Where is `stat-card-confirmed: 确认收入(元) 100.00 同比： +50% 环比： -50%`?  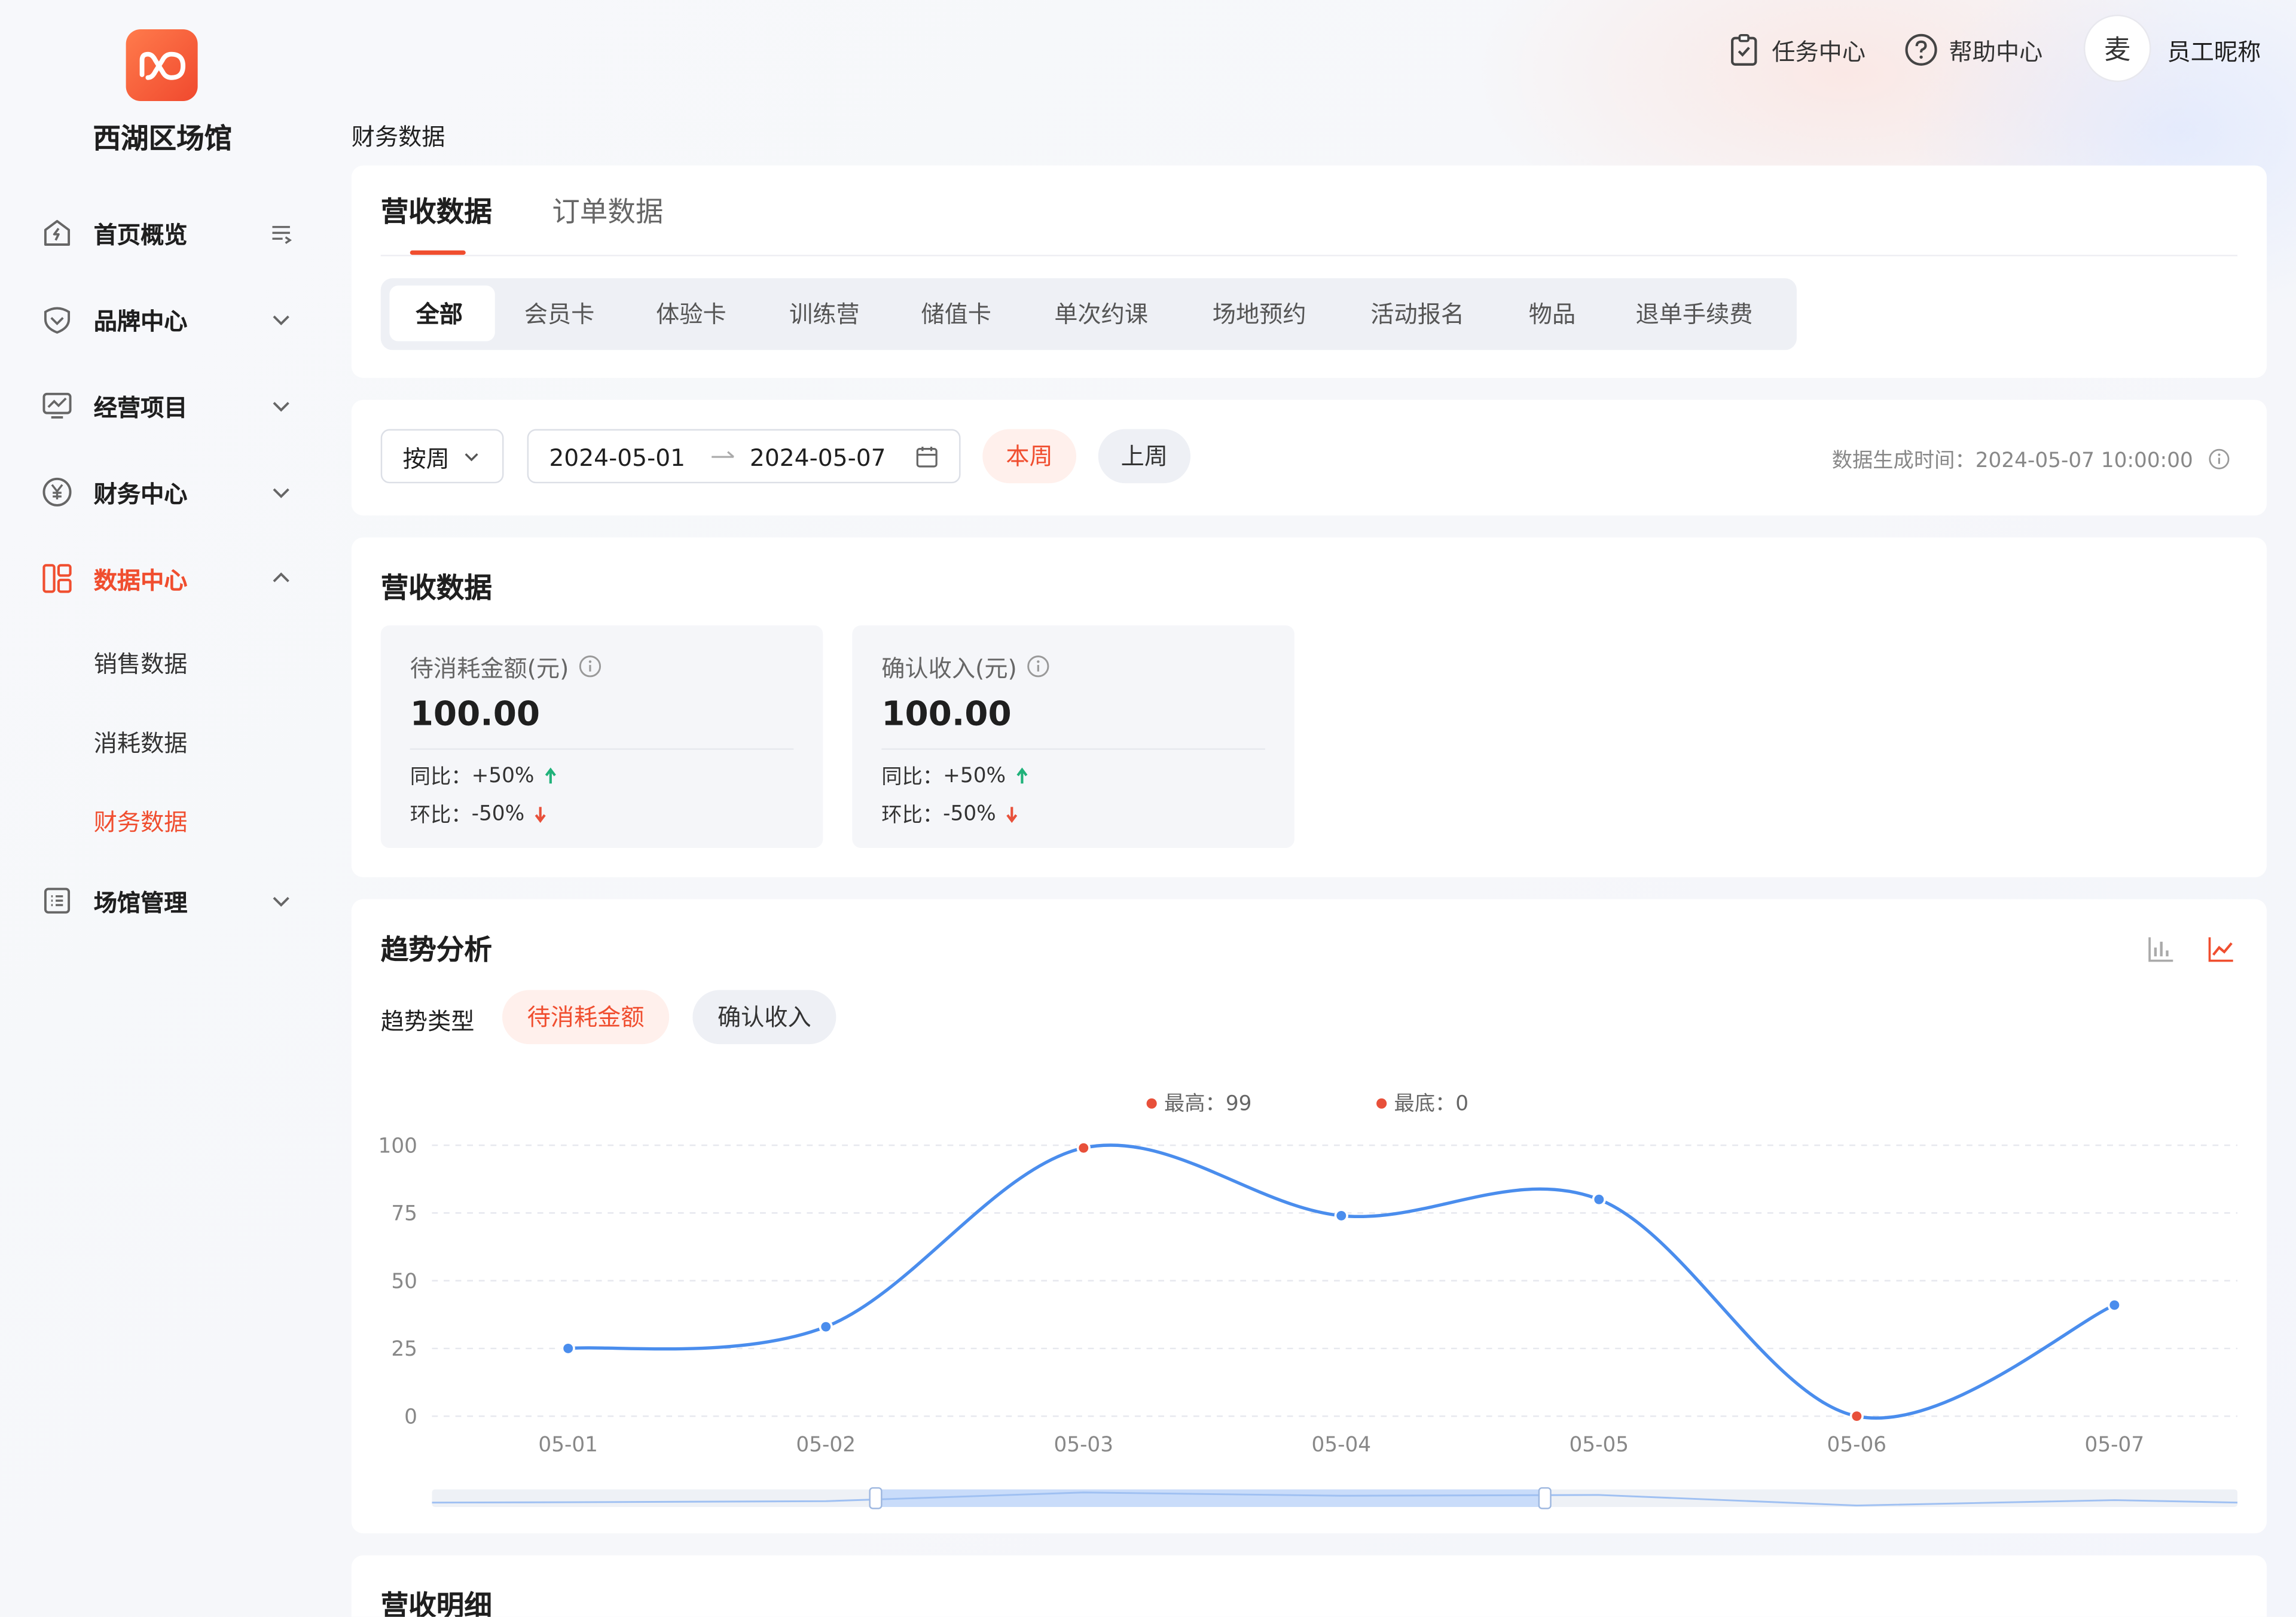 stat-card-confirmed: 确认收入(元) 100.00 同比： +50% 环比： -50% is located at coordinates (1073, 736).